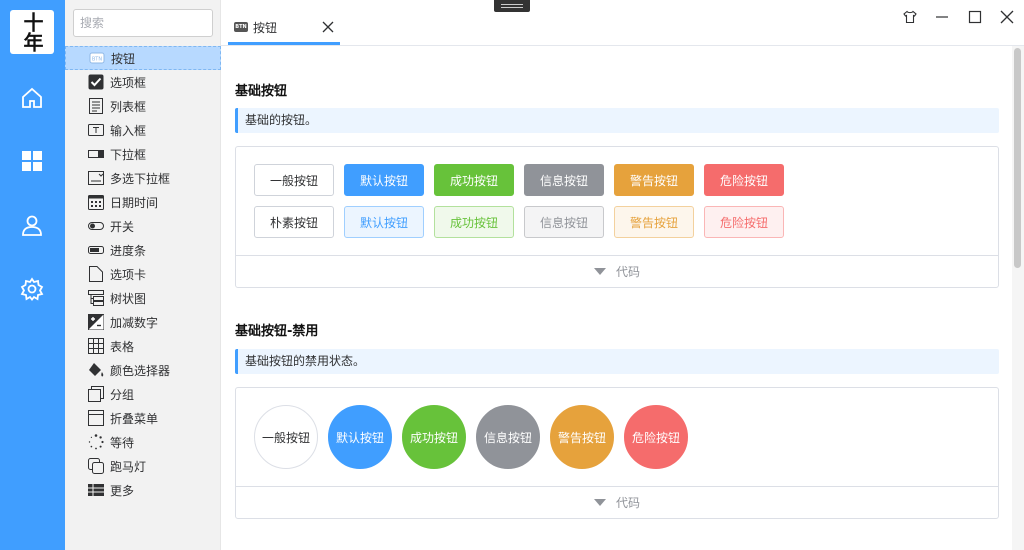 This screenshot has height=550, width=1024. What do you see at coordinates (284, 28) in the screenshot?
I see `tab-buttons: BTN 按钮` at bounding box center [284, 28].